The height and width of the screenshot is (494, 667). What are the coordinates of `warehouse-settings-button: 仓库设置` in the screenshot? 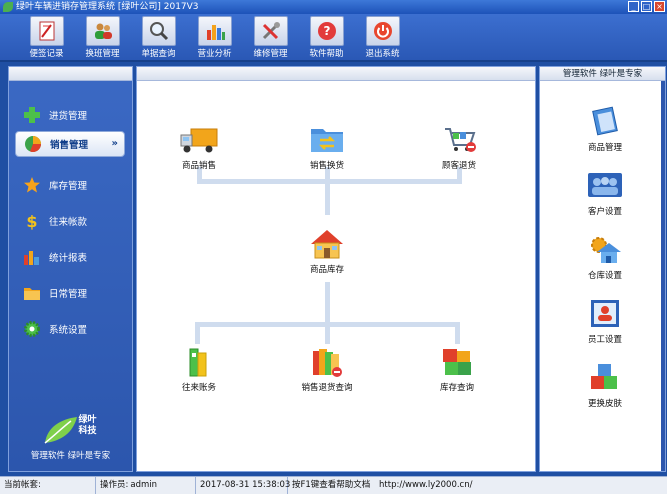 It's located at (605, 257).